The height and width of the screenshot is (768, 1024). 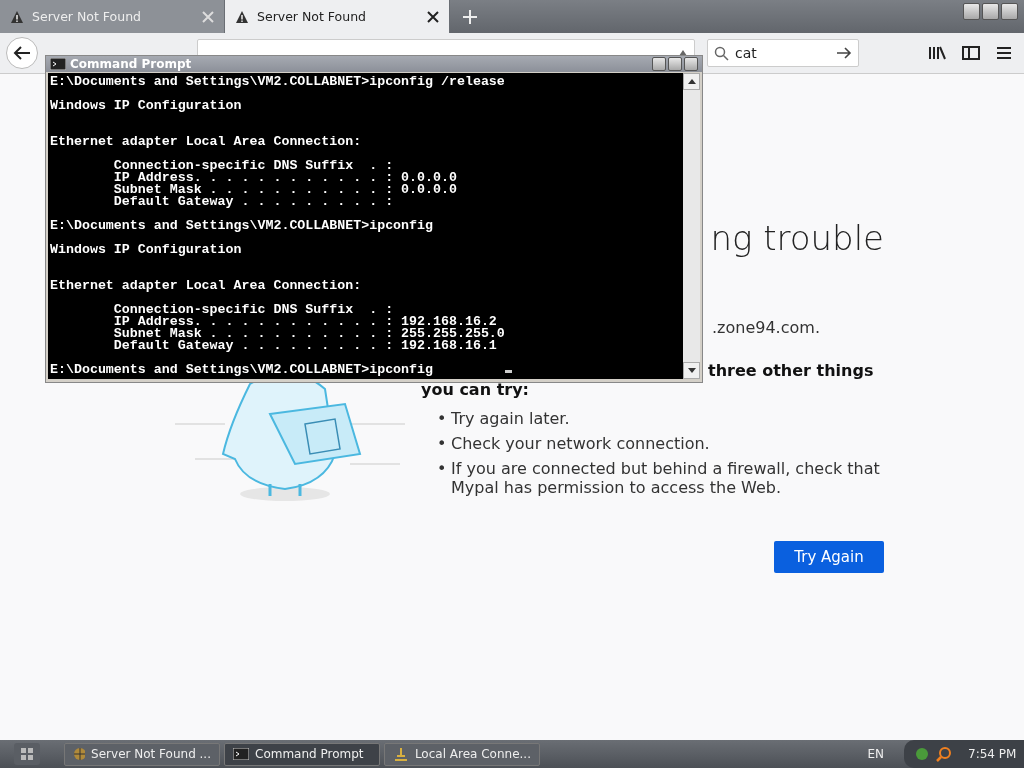 I want to click on suggestion-heading: you can try:, so click(x=475, y=389).